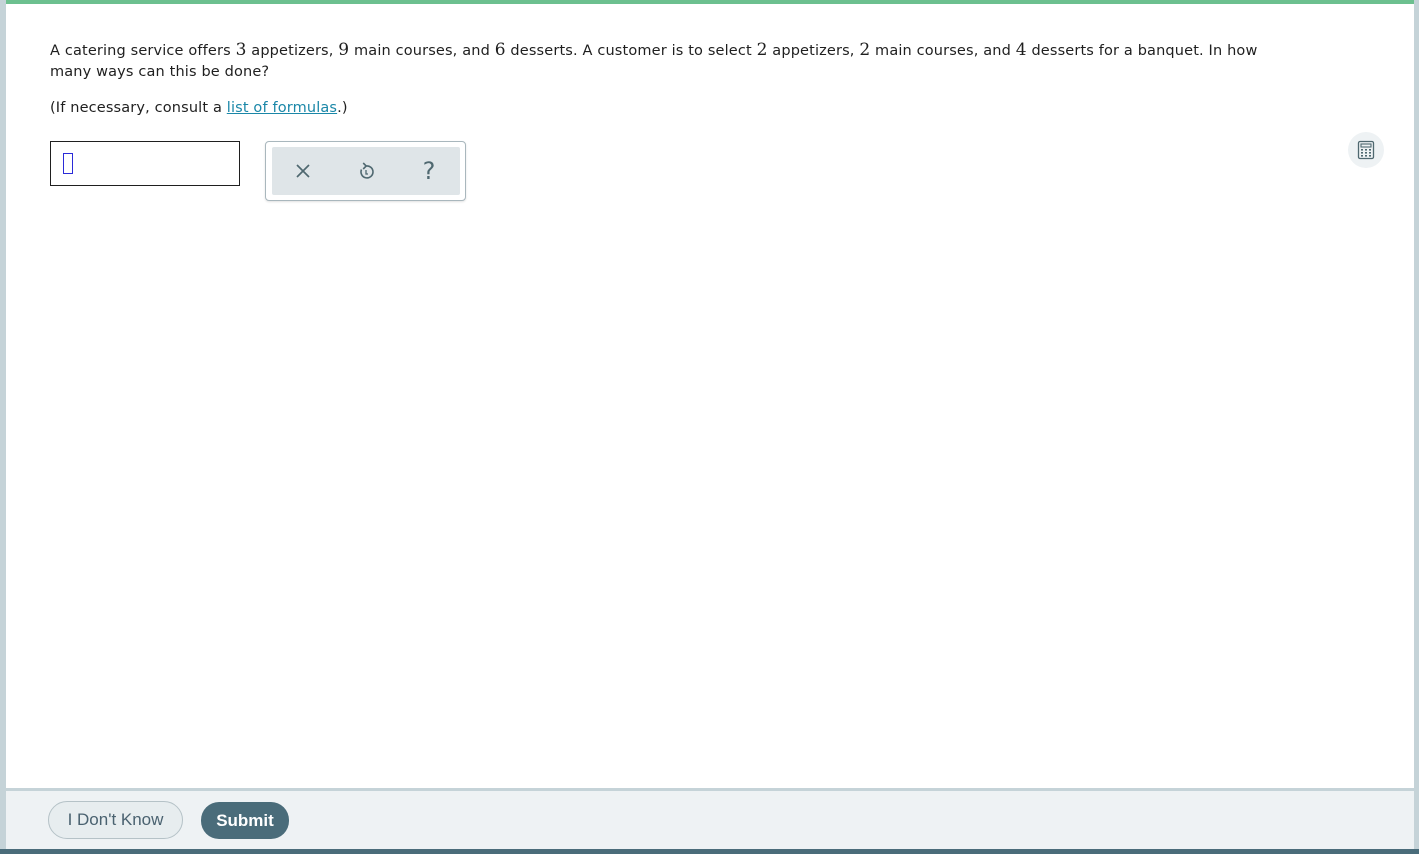 This screenshot has width=1419, height=854. What do you see at coordinates (344, 50) in the screenshot?
I see `main-courses-offered: 9` at bounding box center [344, 50].